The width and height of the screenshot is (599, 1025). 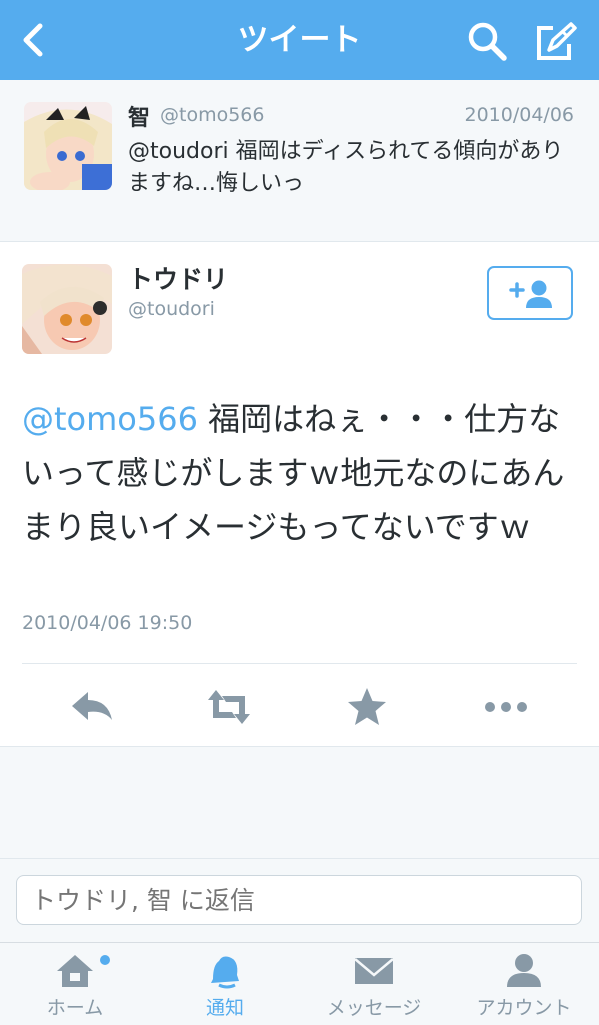 I want to click on retweet-button, so click(x=229, y=707).